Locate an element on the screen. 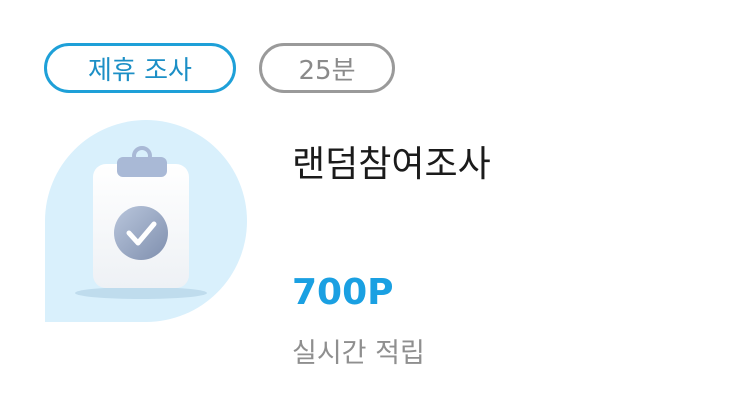 The image size is (735, 412). survey-thumbnail is located at coordinates (146, 221).